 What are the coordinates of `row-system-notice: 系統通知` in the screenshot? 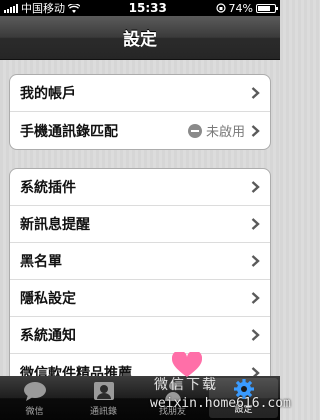 It's located at (140, 335).